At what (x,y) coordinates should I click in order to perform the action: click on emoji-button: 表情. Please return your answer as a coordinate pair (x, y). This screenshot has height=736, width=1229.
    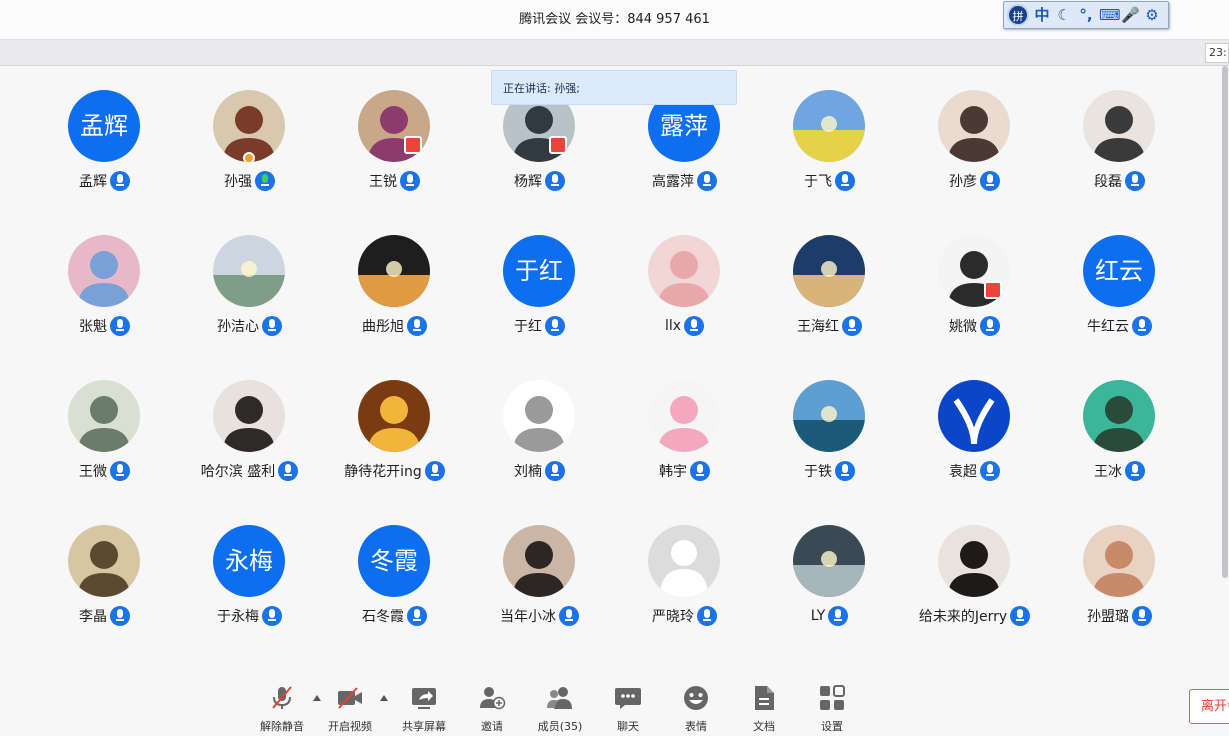
    Looking at the image, I should click on (696, 709).